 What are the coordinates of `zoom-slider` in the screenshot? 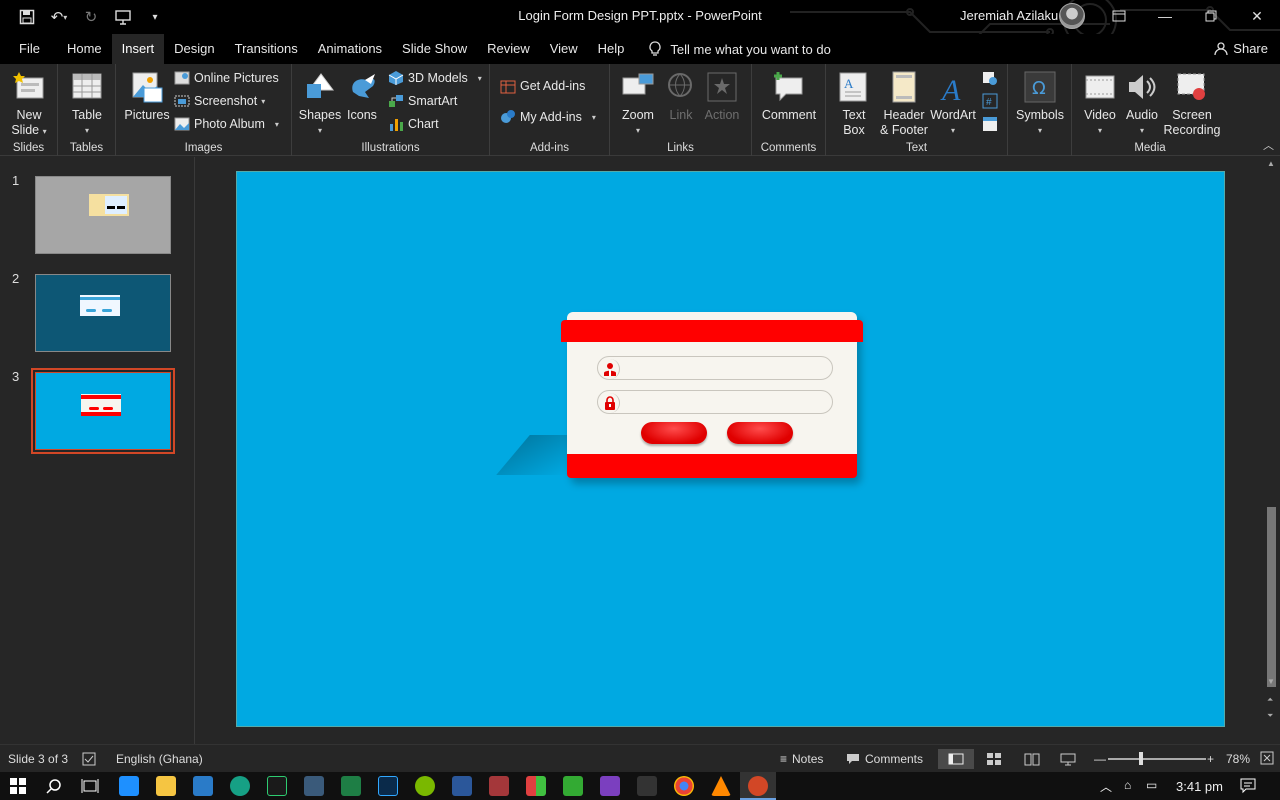 It's located at (1157, 759).